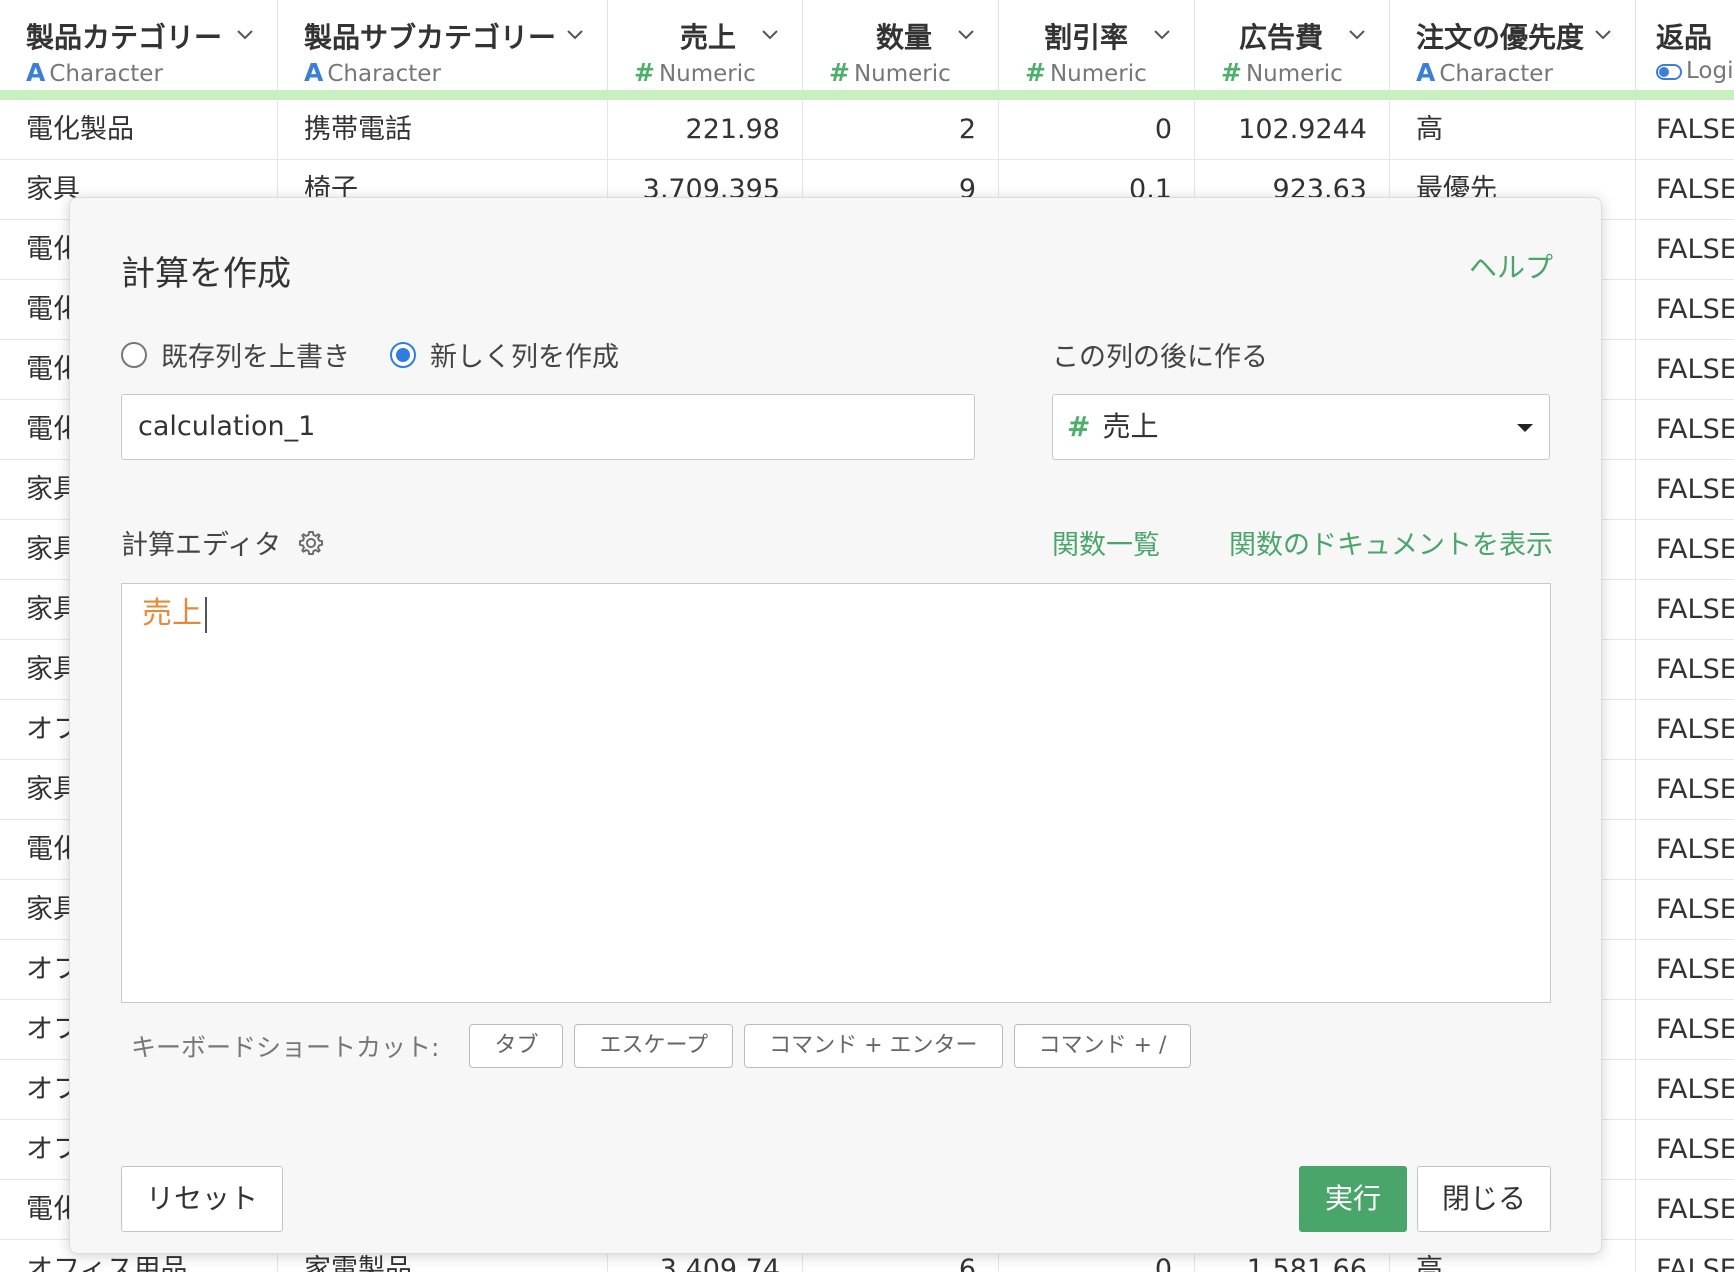 This screenshot has width=1734, height=1272. Describe the element at coordinates (1484, 1199) in the screenshot. I see `close-button: 閉じる` at that location.